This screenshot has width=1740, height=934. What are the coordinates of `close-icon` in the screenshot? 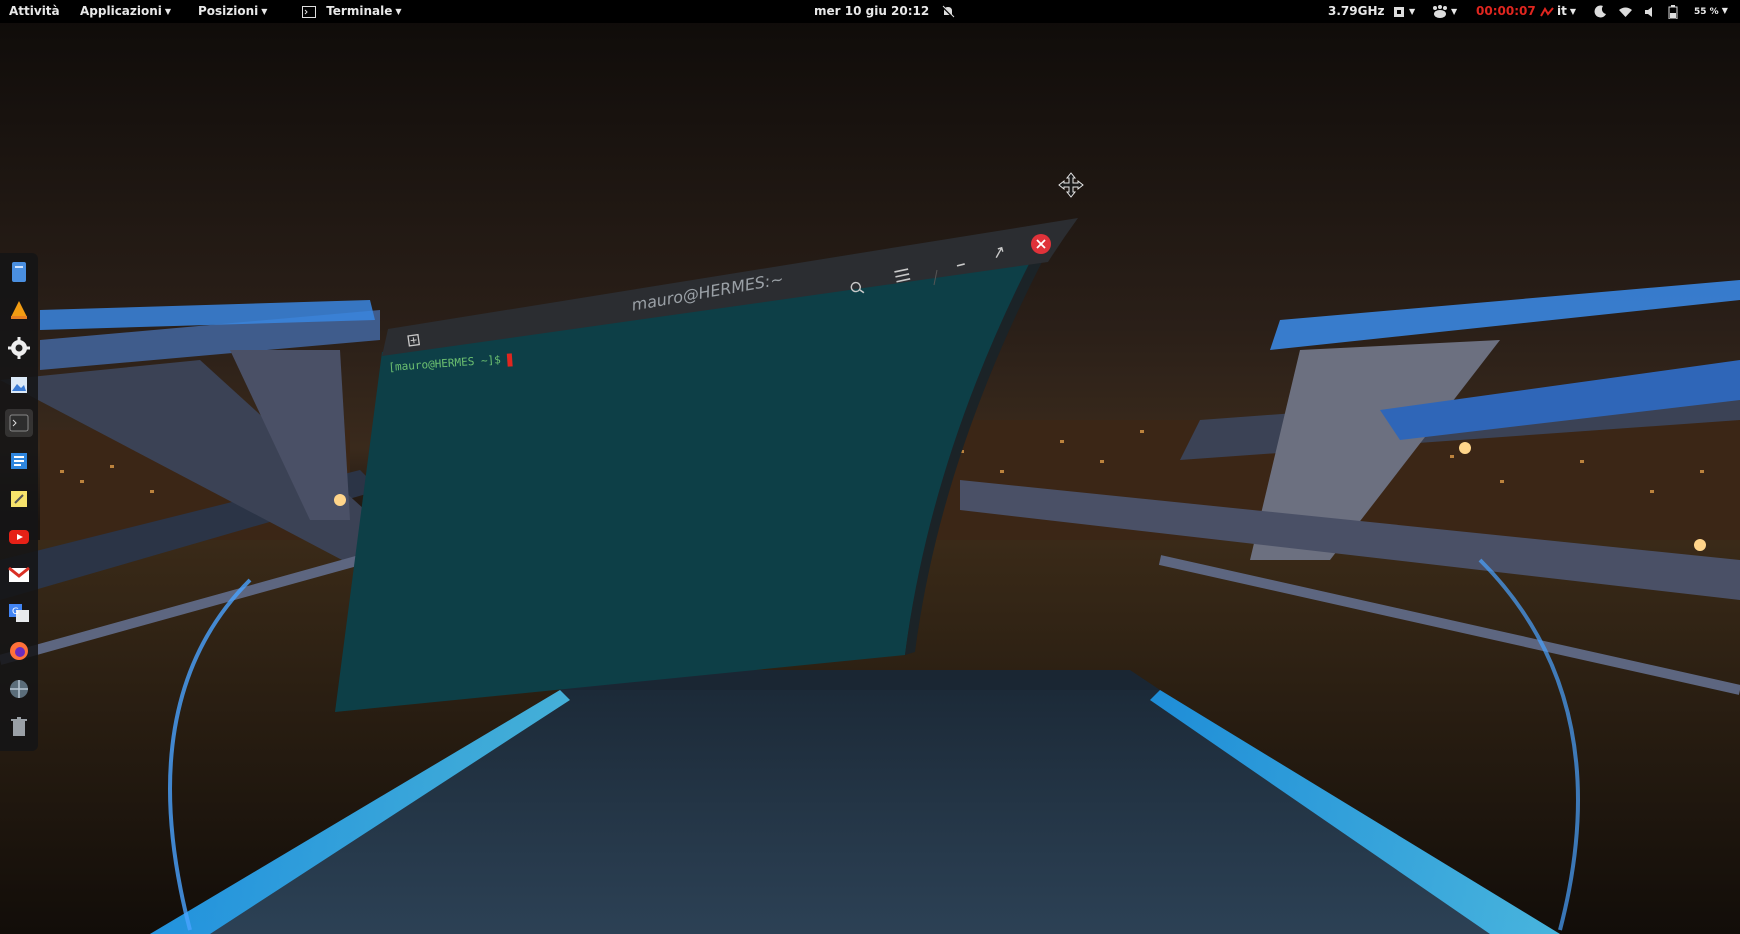 It's located at (1041, 244).